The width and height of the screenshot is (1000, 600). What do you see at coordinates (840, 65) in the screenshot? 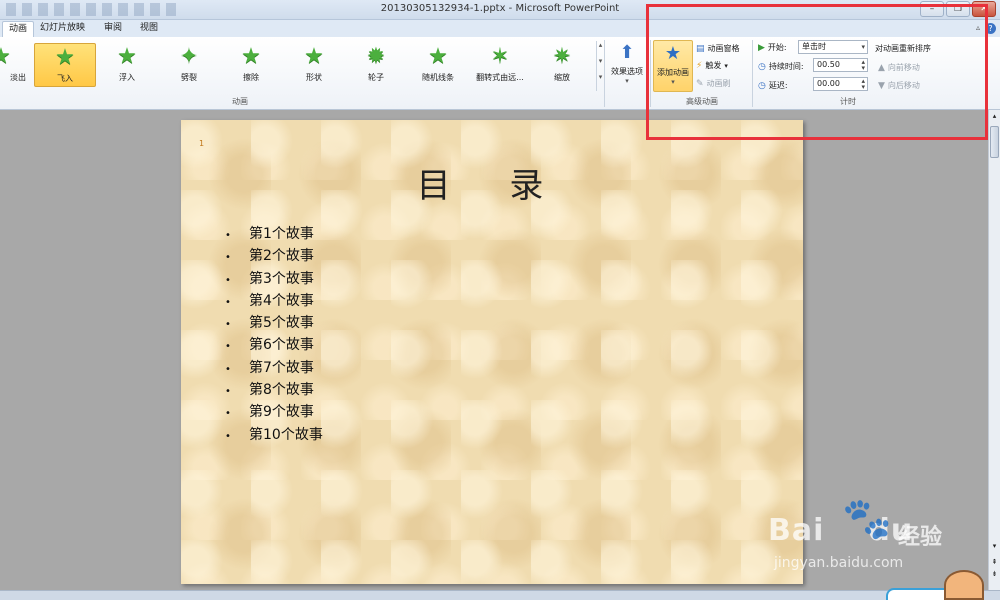
I see `duration-stepper: 00.50 ▴ ▾` at bounding box center [840, 65].